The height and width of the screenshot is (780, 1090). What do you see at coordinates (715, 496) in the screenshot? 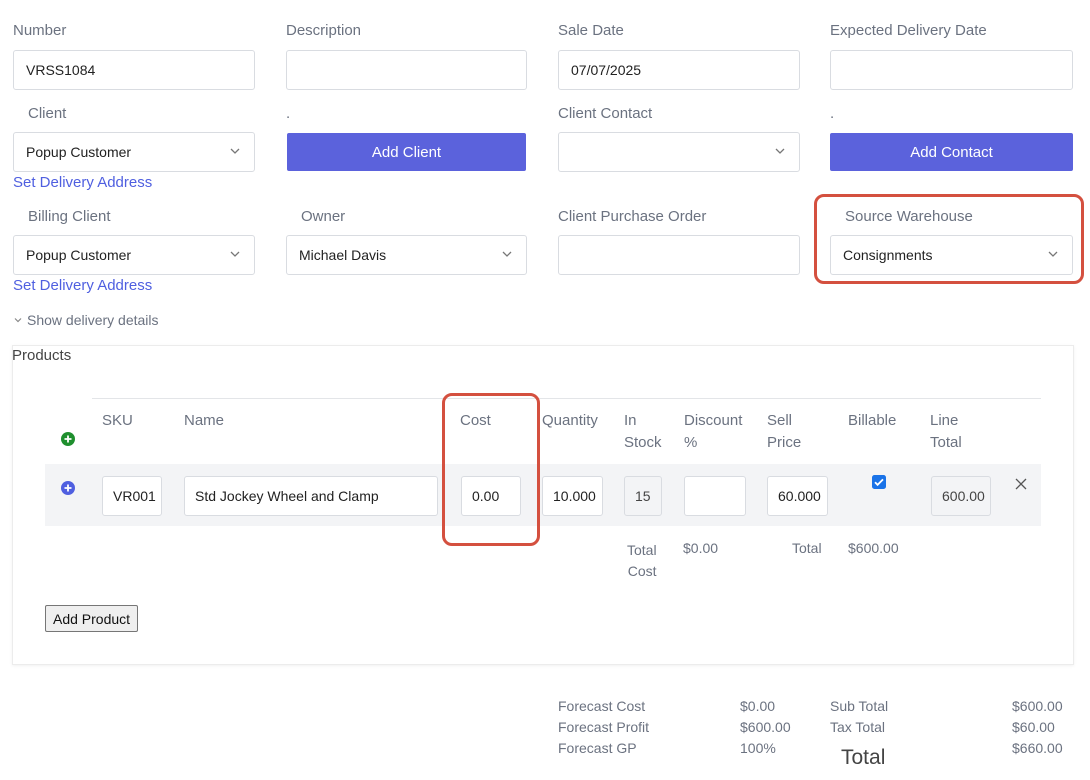
I see `row-discount-input` at bounding box center [715, 496].